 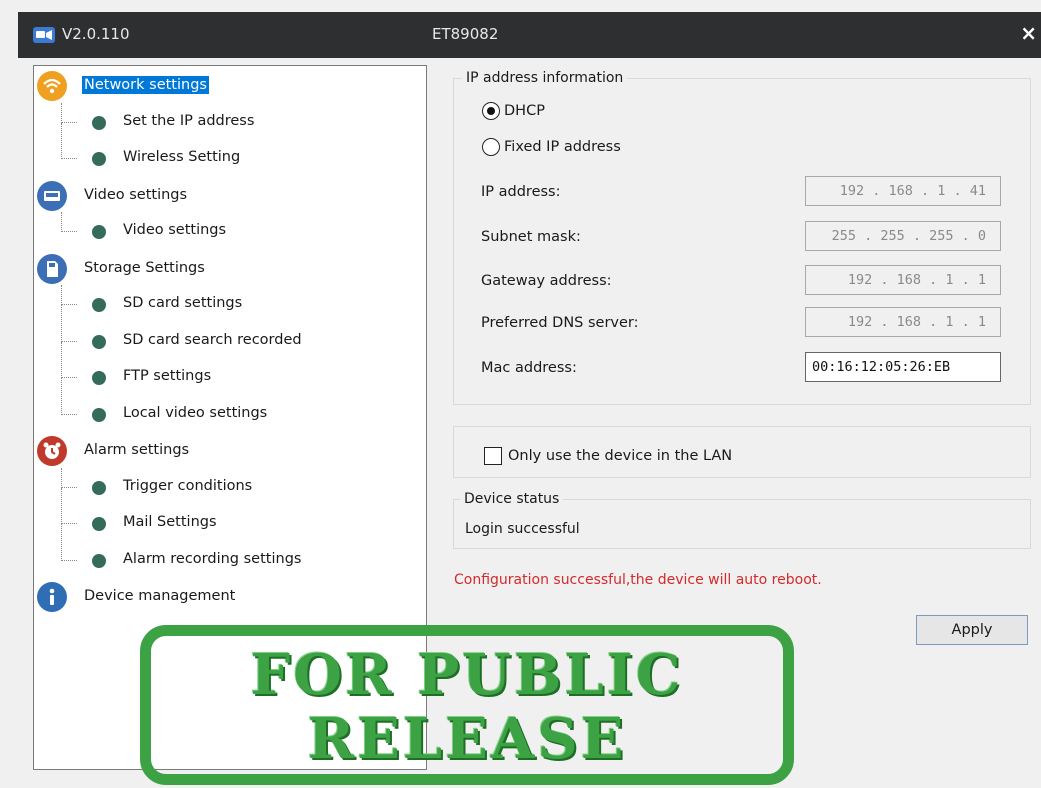 What do you see at coordinates (229, 148) in the screenshot?
I see `tree-item-wireless-setting: Wireless Setting` at bounding box center [229, 148].